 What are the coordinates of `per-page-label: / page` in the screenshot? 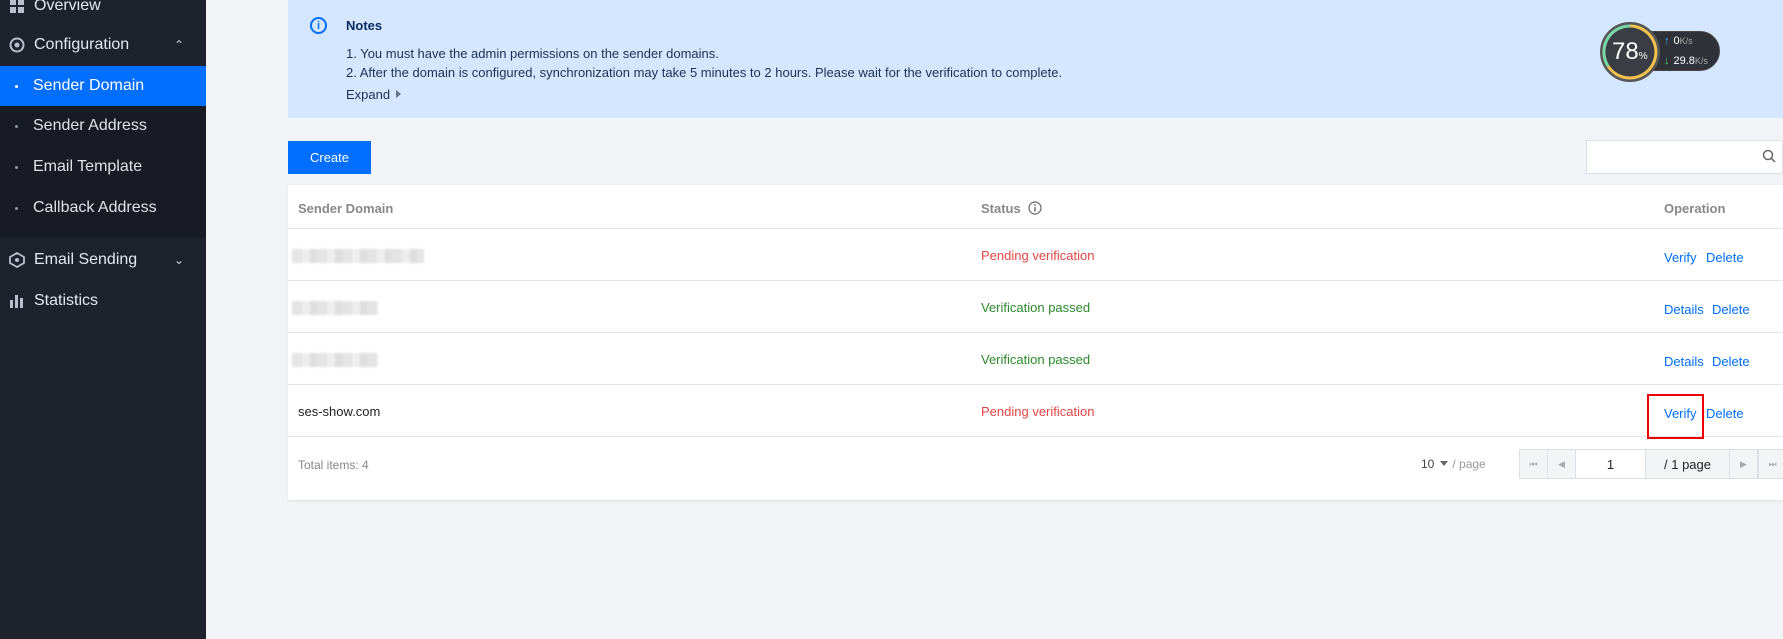 It's located at (1469, 464).